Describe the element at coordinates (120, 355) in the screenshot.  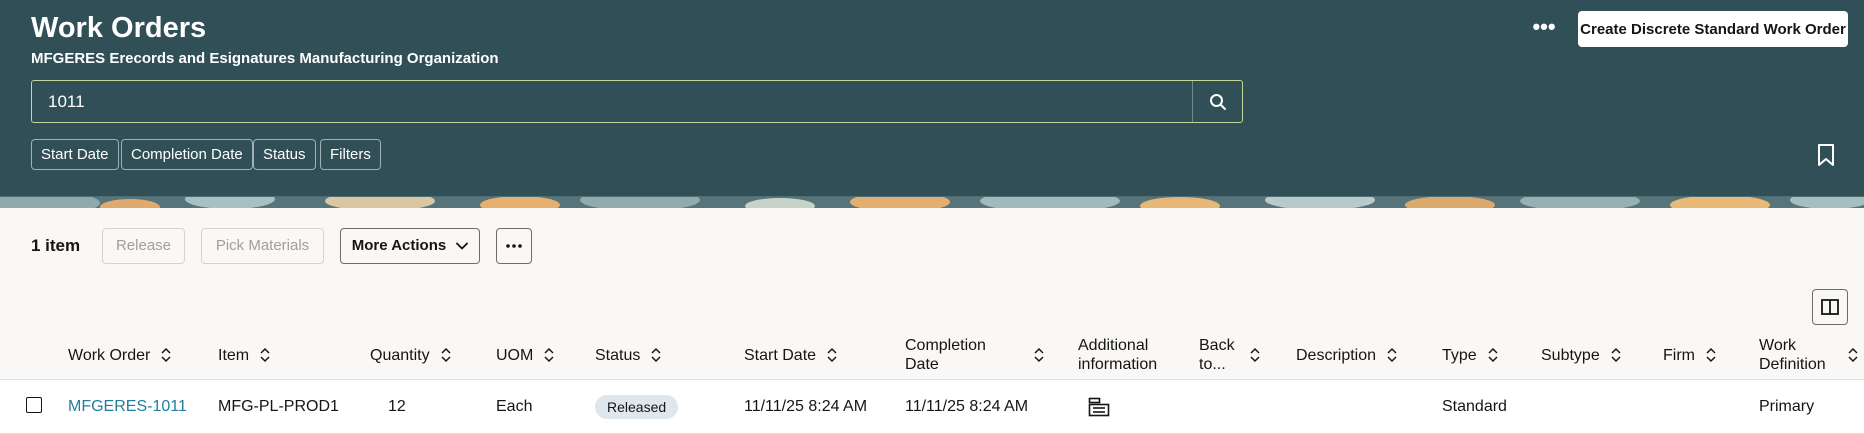
I see `col-work-order: Work Order` at that location.